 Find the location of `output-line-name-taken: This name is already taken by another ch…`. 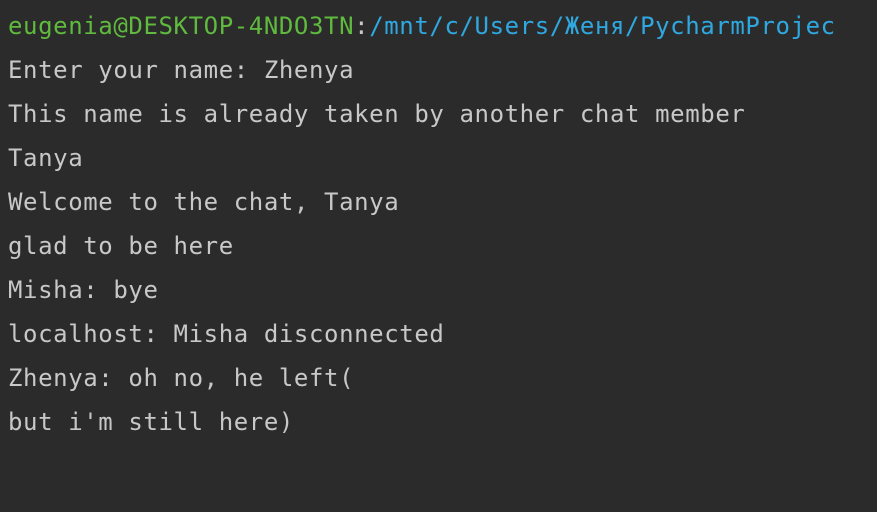

output-line-name-taken: This name is already taken by another ch… is located at coordinates (377, 114).